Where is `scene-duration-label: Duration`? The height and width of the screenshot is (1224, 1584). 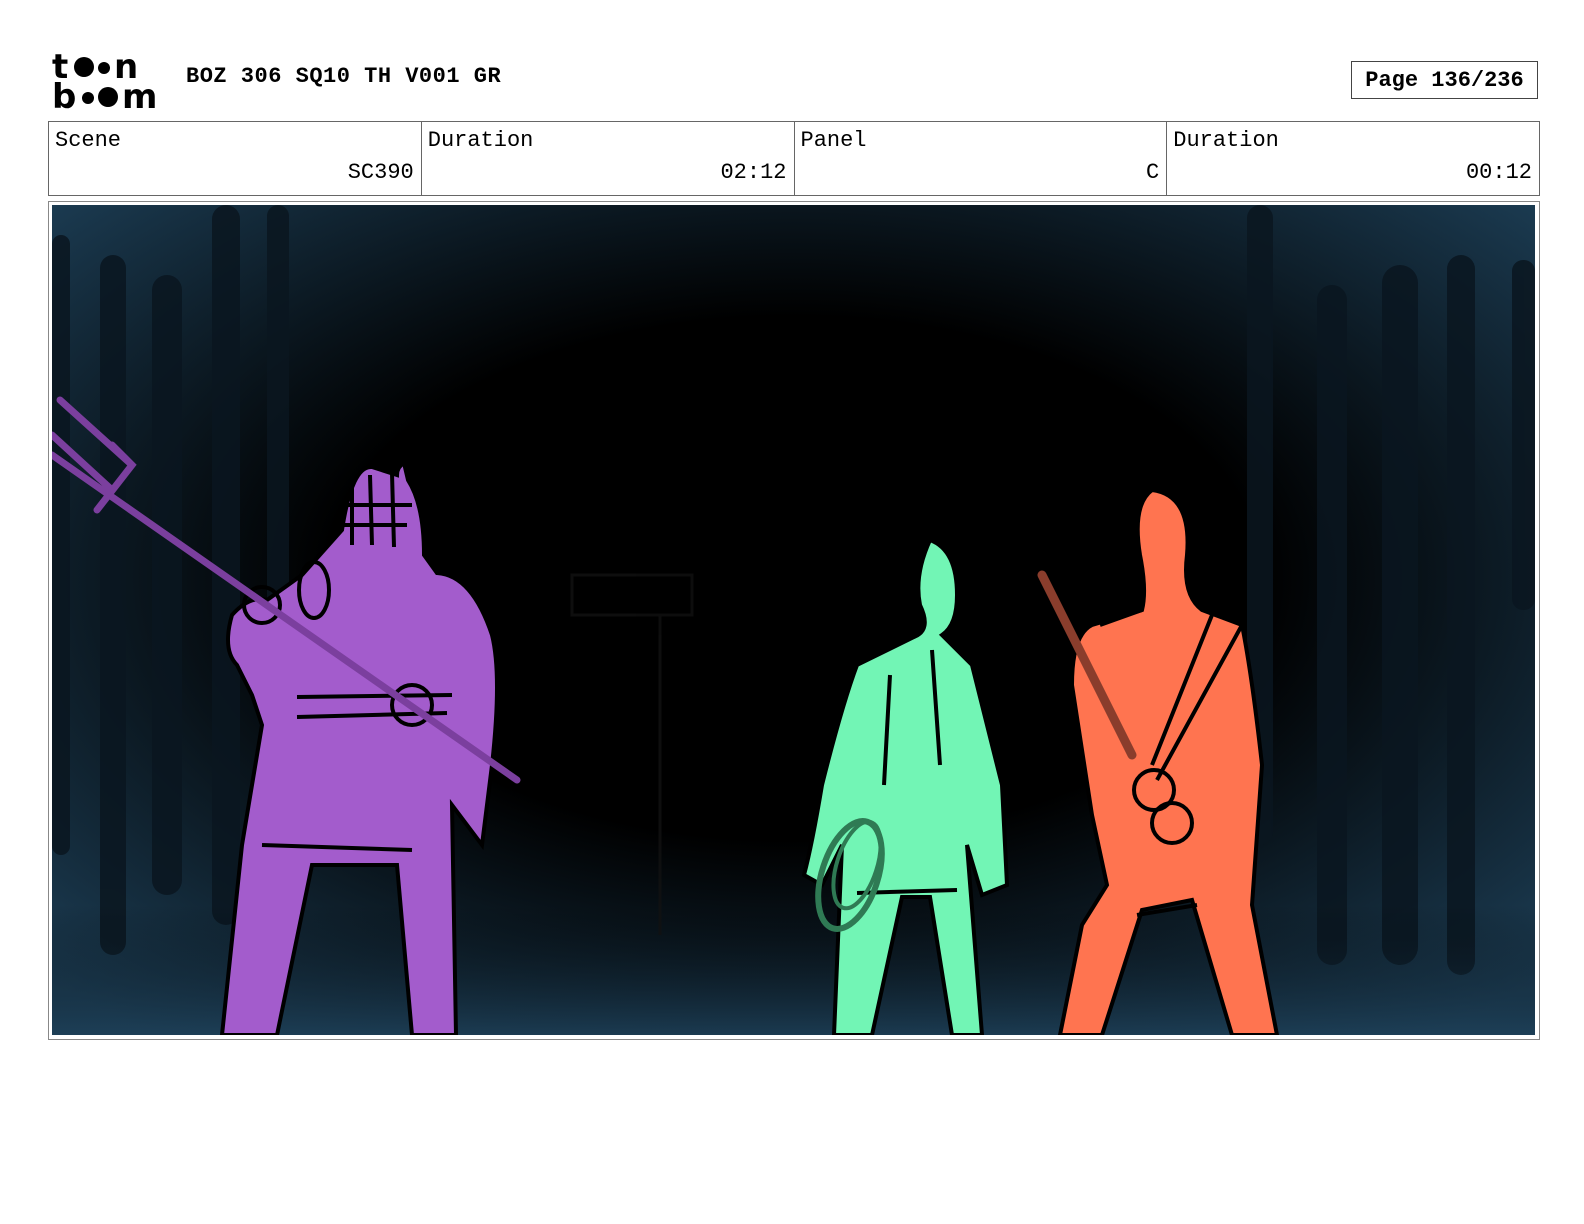
scene-duration-label: Duration is located at coordinates (480, 140).